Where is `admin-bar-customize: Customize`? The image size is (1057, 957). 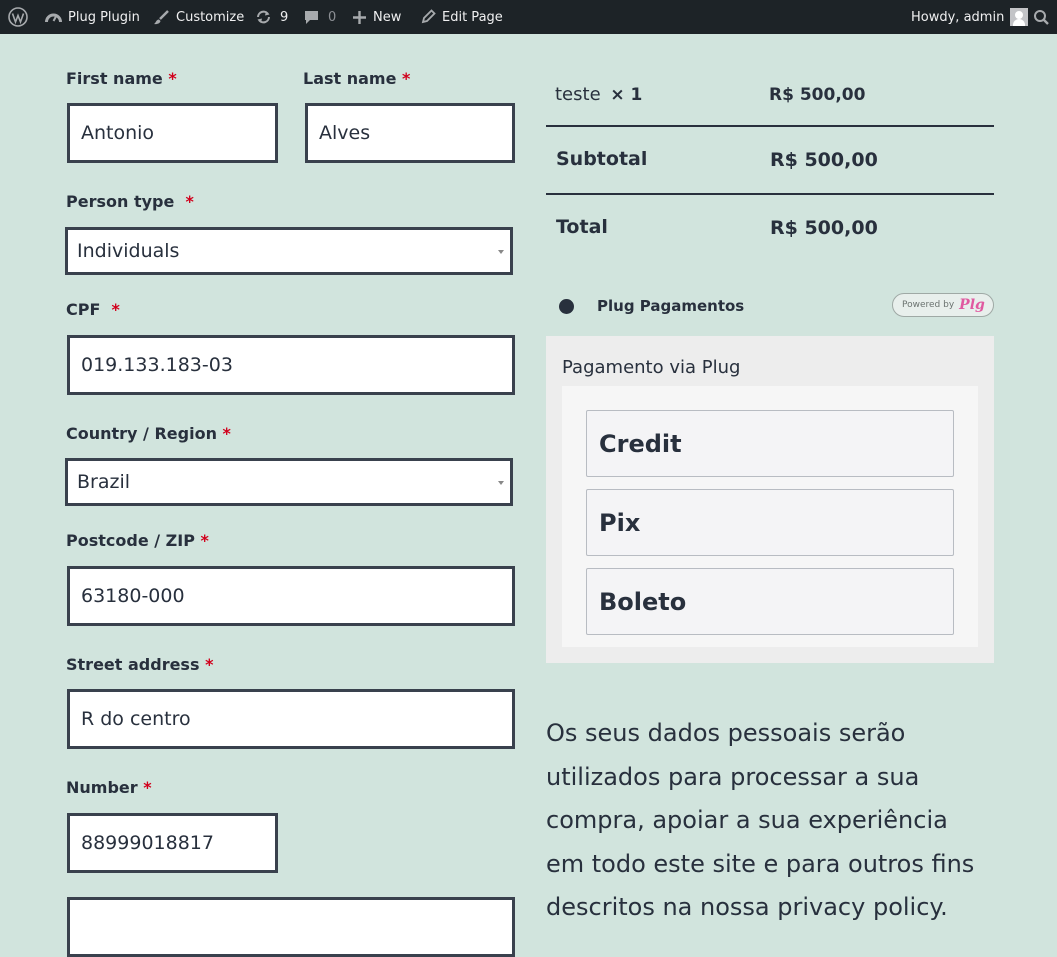
admin-bar-customize: Customize is located at coordinates (198, 17).